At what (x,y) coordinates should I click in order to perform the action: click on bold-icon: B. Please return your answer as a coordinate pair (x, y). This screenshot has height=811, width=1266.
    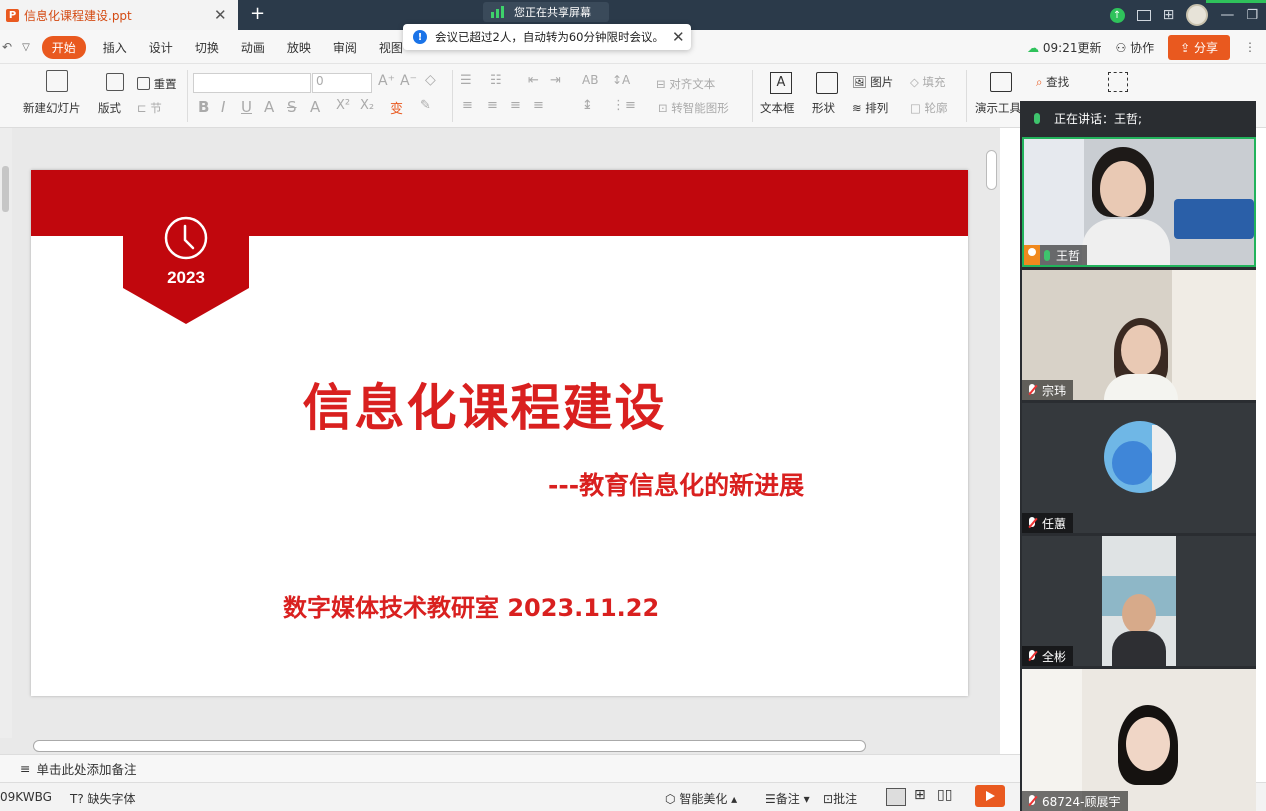
    Looking at the image, I should click on (203, 107).